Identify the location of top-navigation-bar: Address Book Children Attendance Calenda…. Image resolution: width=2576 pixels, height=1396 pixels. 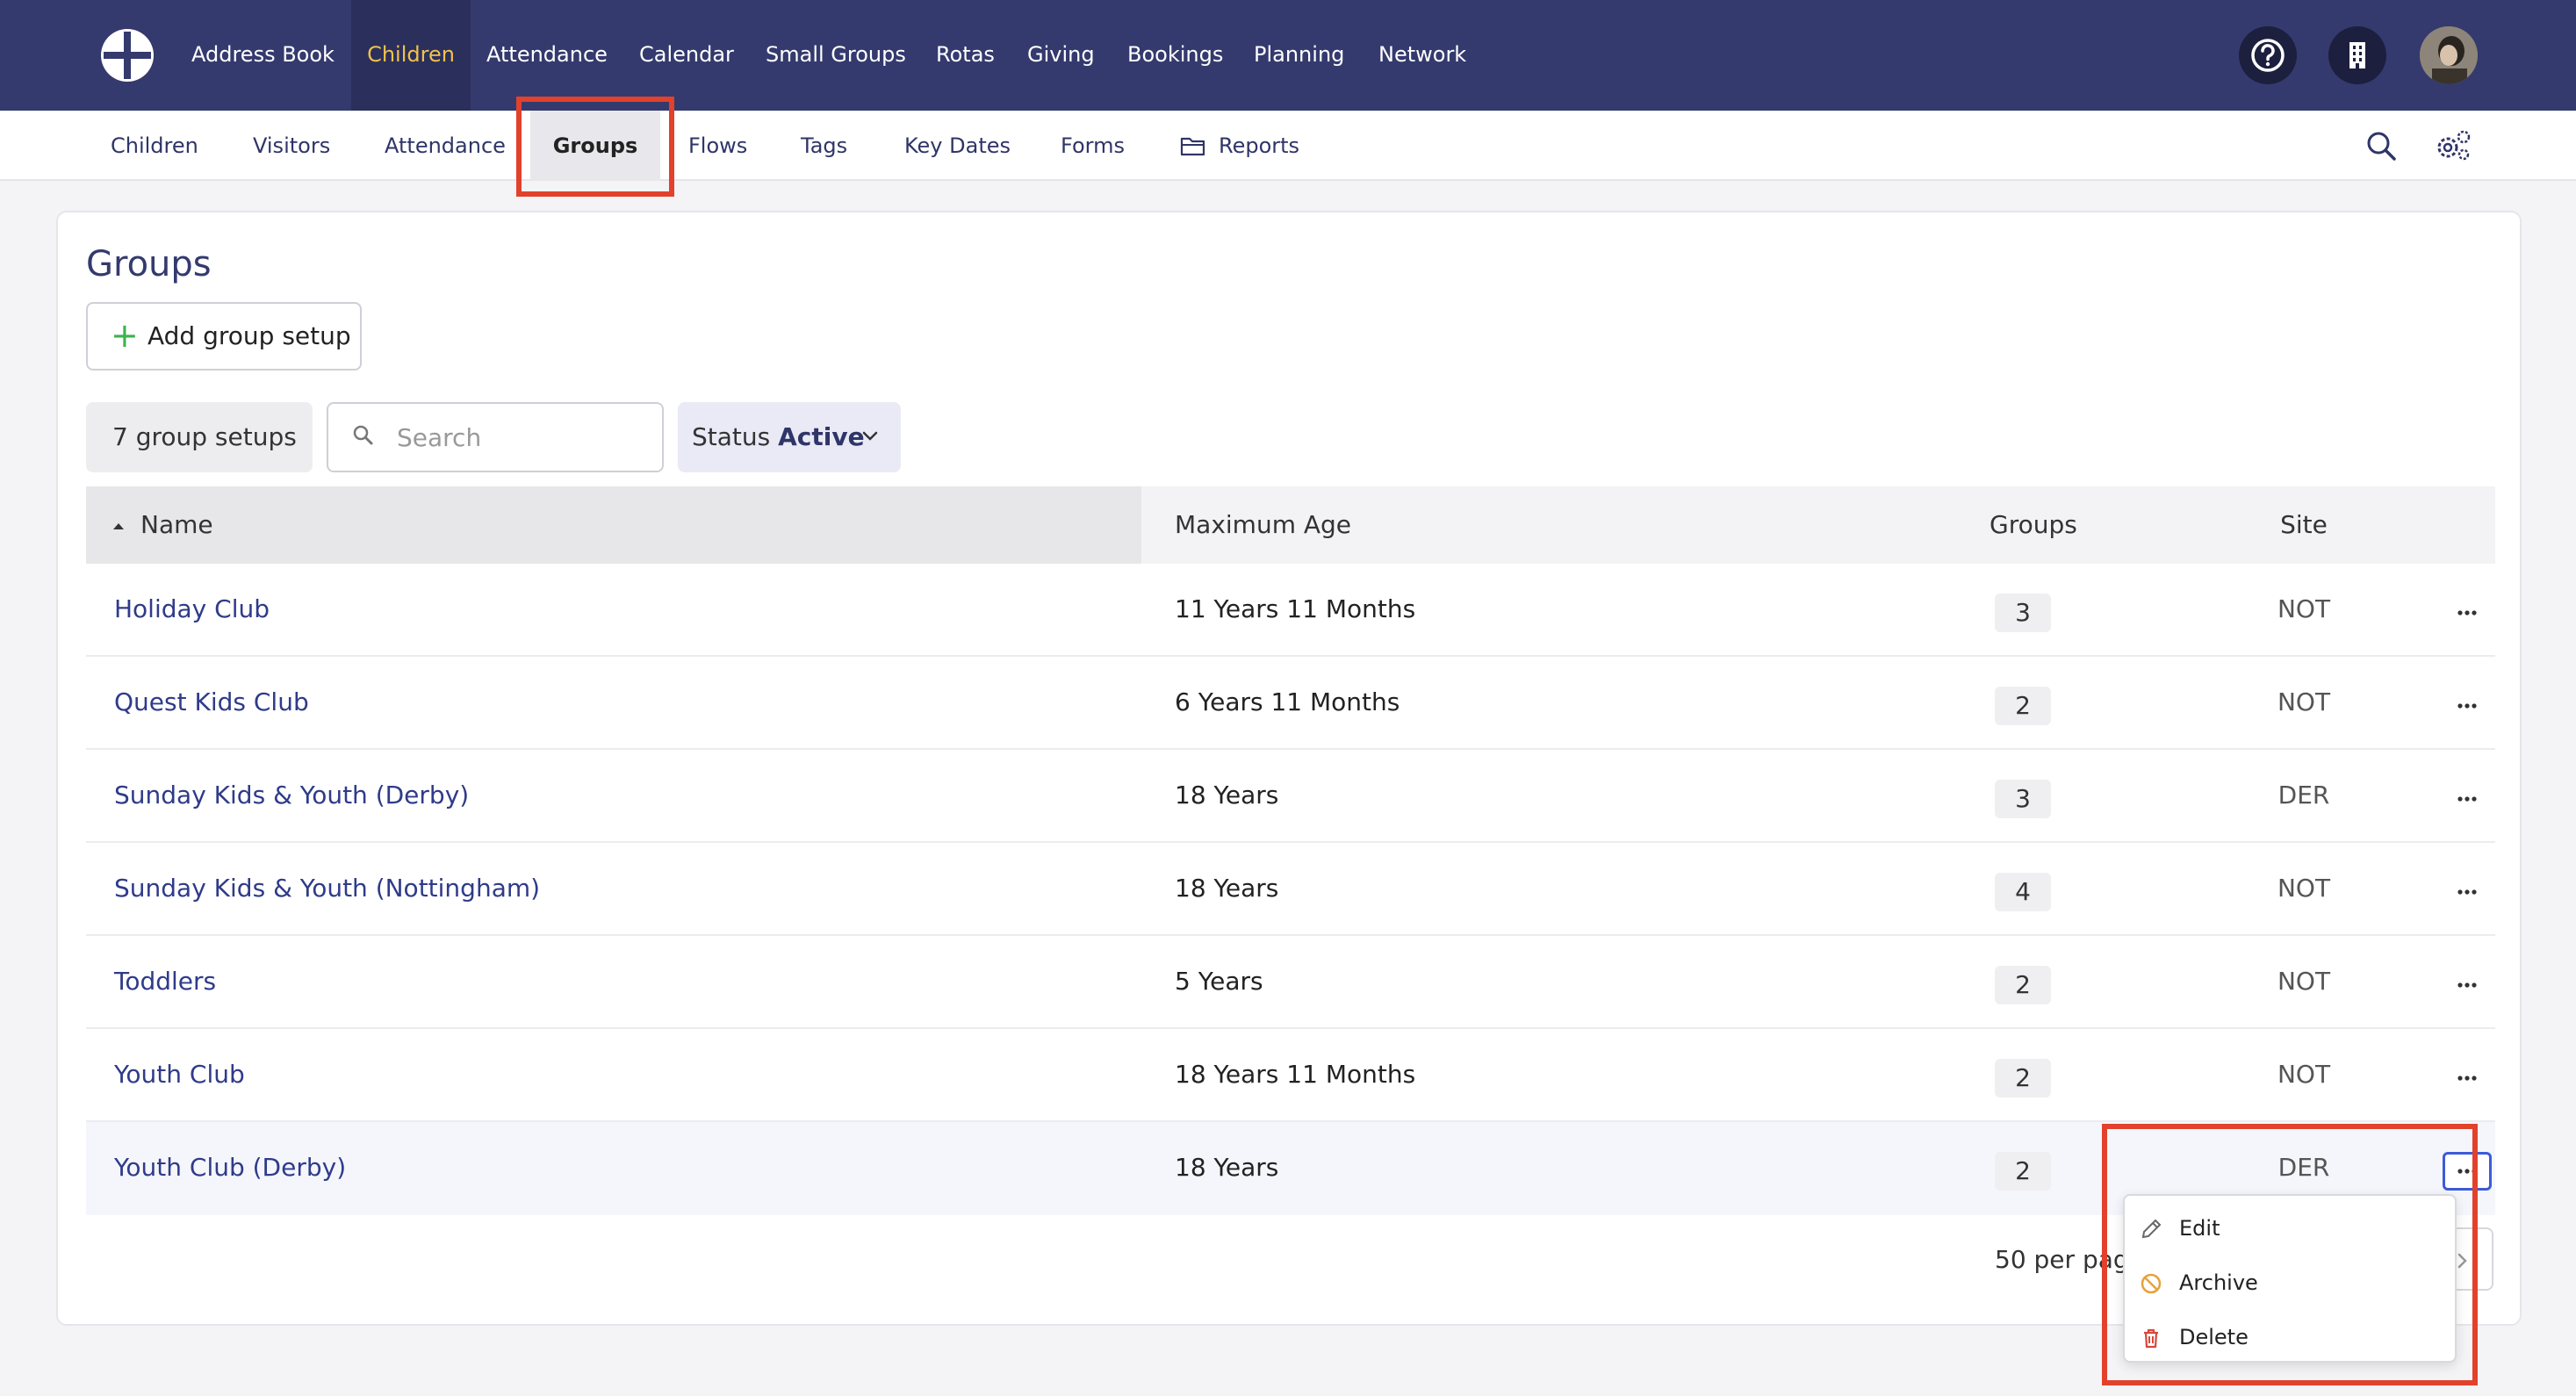
(1288, 55).